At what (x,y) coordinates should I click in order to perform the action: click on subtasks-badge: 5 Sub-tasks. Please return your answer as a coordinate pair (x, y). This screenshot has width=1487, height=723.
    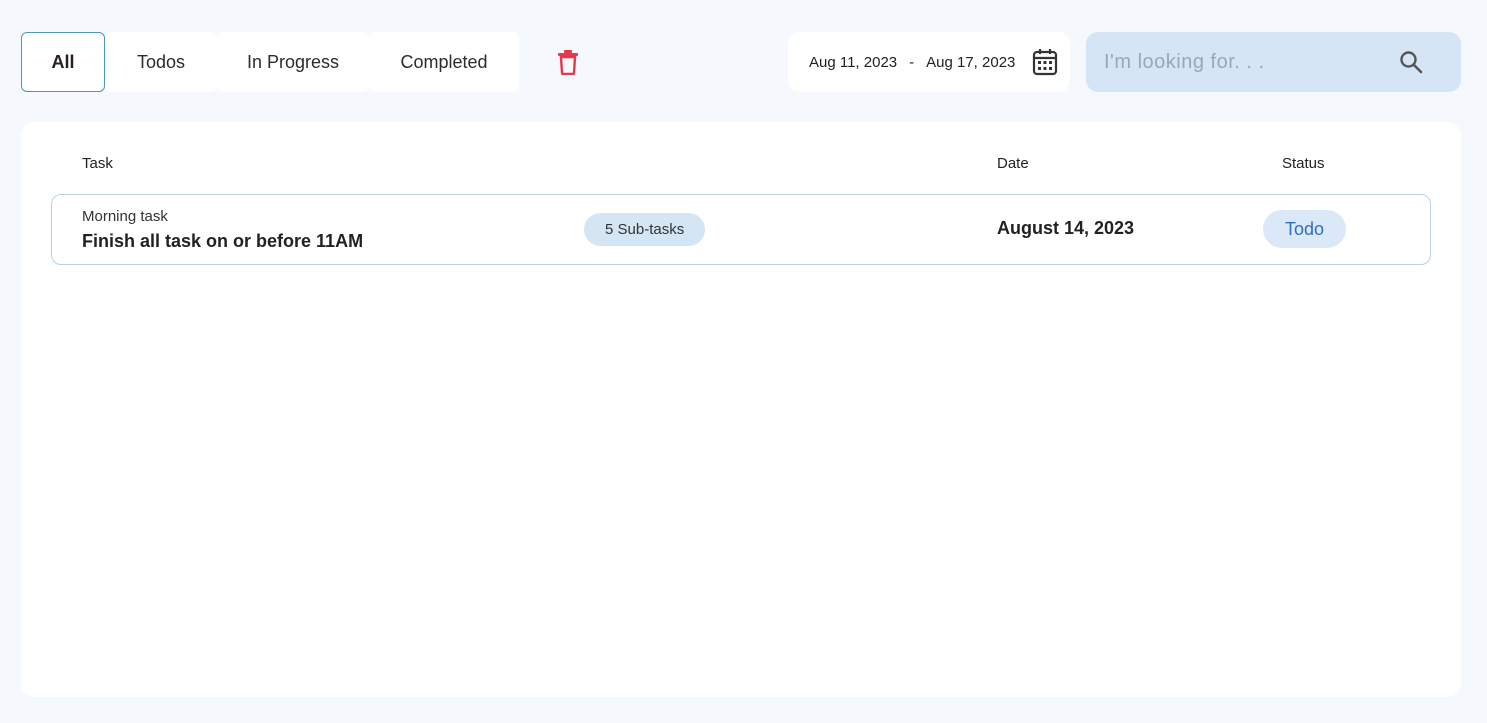
    Looking at the image, I should click on (645, 229).